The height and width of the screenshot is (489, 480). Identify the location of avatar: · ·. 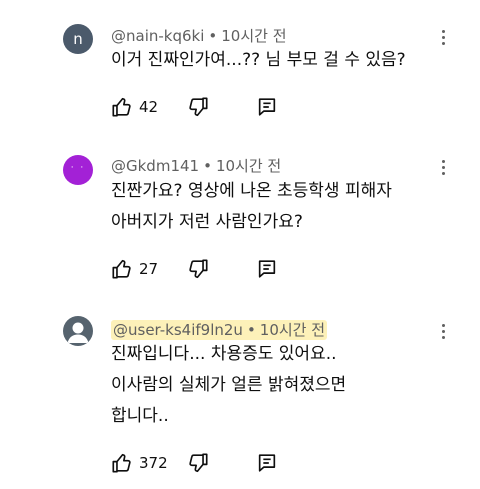
(78, 170).